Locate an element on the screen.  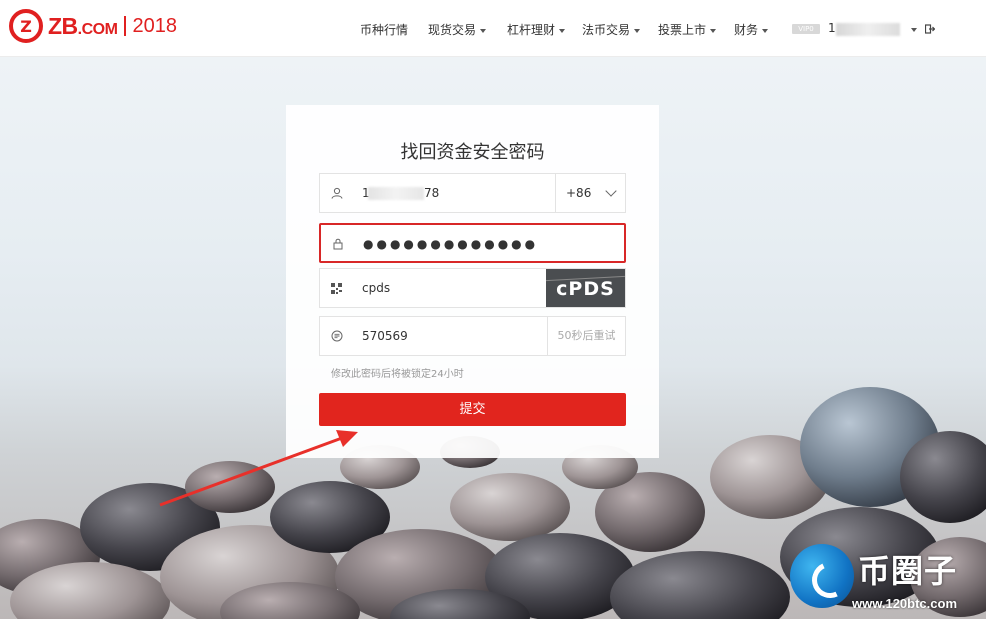
watermark-title: 币圈子 is located at coordinates (908, 571).